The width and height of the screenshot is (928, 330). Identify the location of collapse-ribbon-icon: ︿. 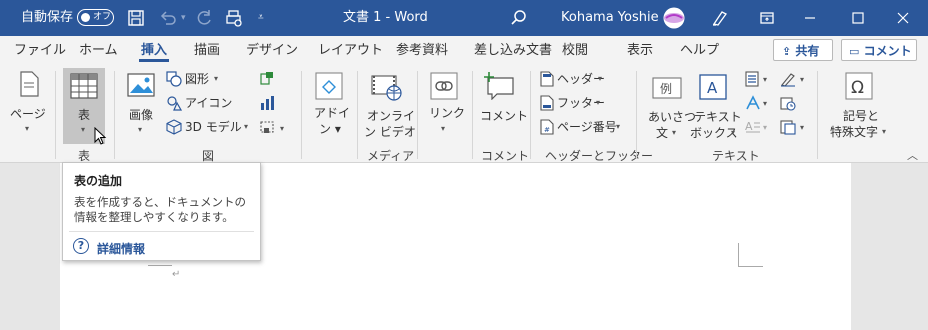
(912, 155).